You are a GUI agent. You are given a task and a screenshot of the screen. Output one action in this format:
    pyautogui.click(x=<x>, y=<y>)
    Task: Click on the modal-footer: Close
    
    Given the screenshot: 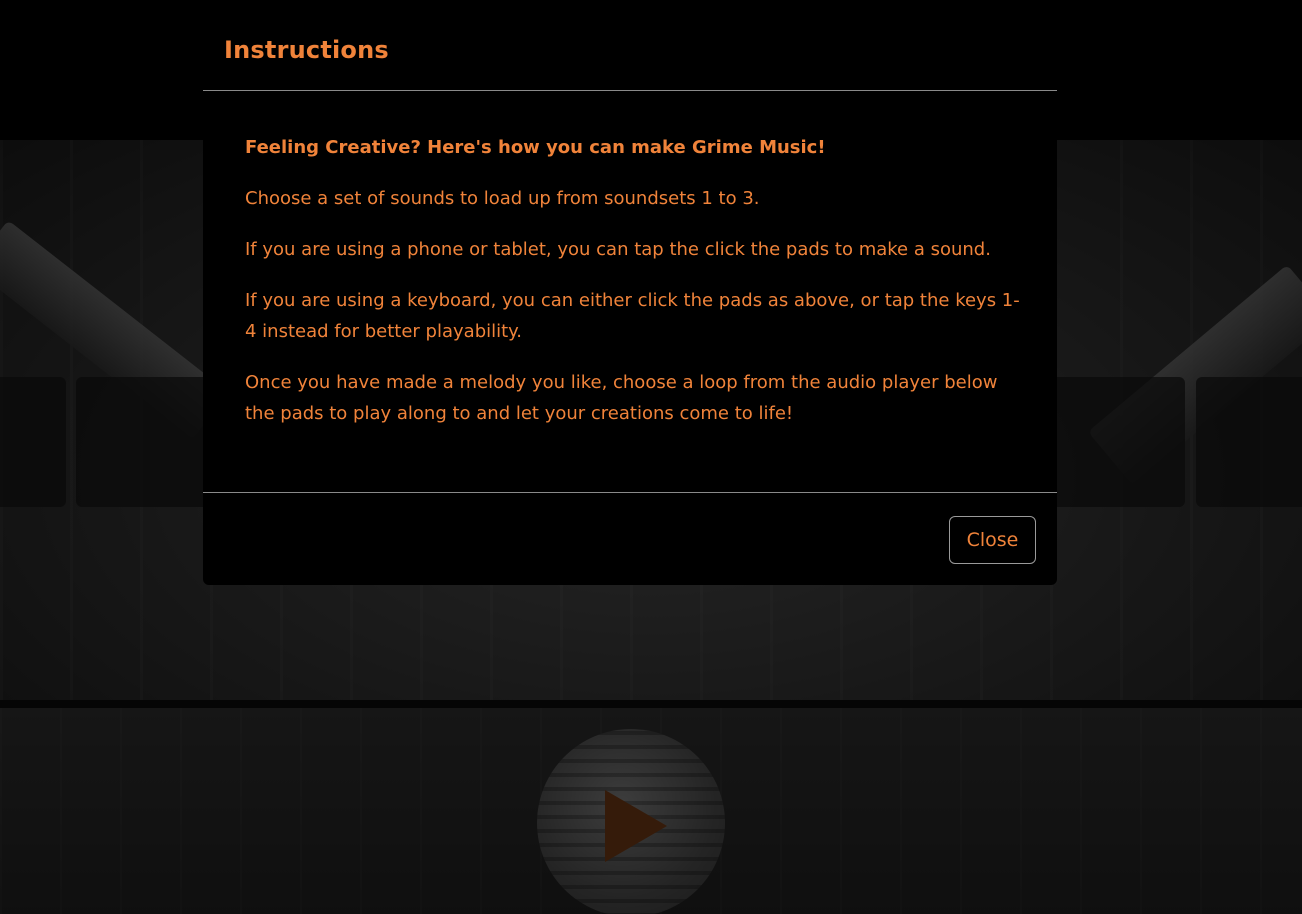 What is the action you would take?
    pyautogui.click(x=630, y=538)
    